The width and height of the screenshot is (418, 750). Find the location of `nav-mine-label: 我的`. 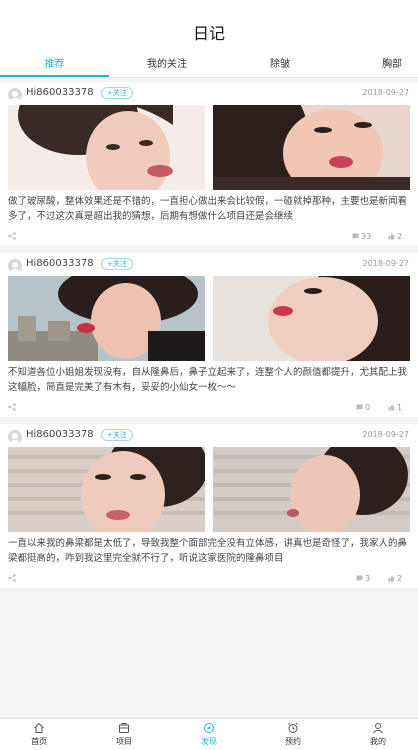

nav-mine-label: 我的 is located at coordinates (378, 741).